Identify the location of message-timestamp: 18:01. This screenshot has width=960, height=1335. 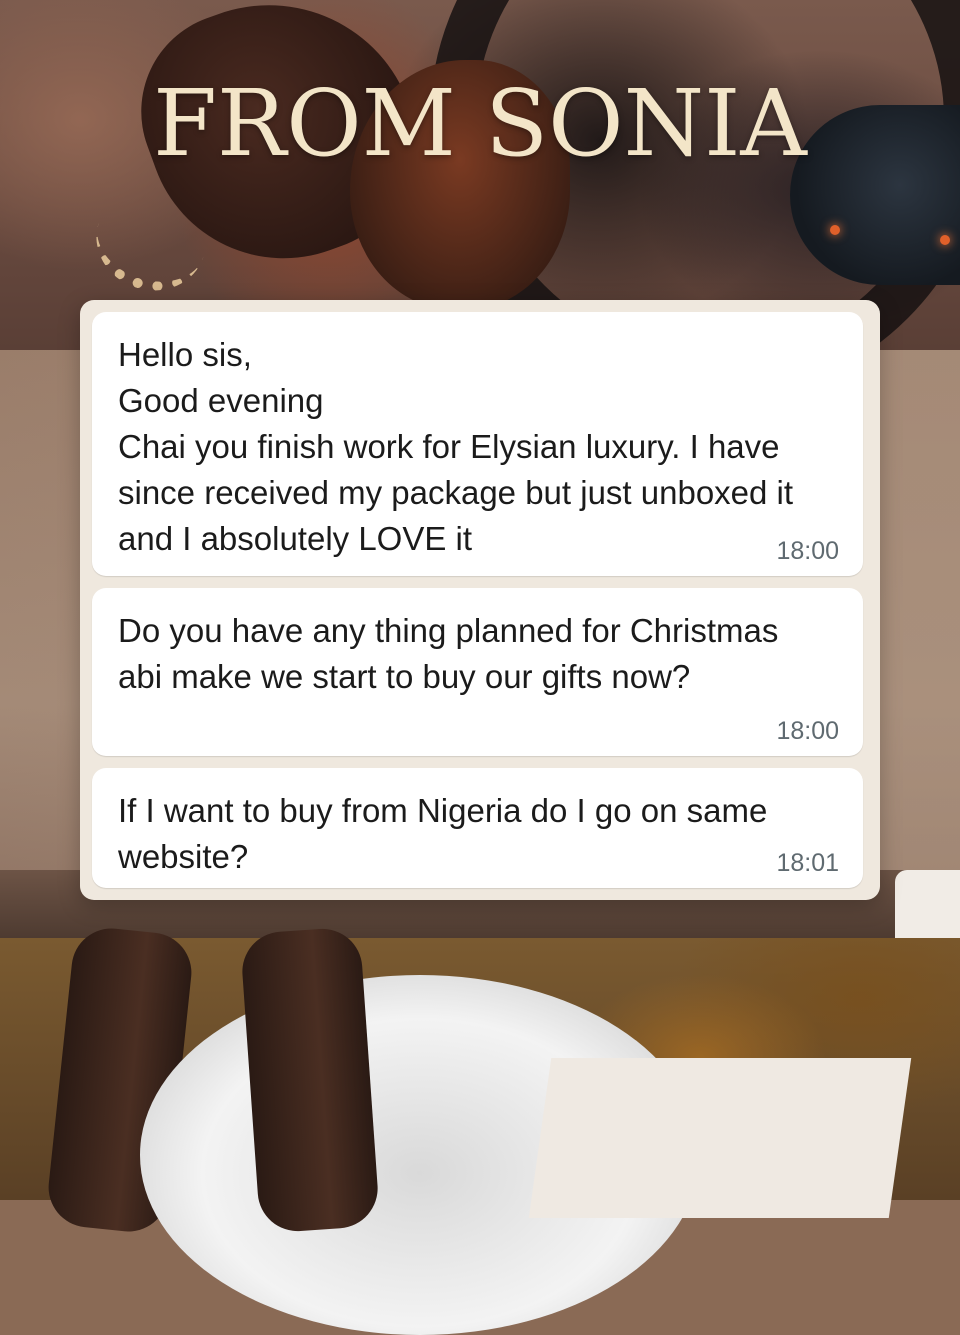
(807, 863).